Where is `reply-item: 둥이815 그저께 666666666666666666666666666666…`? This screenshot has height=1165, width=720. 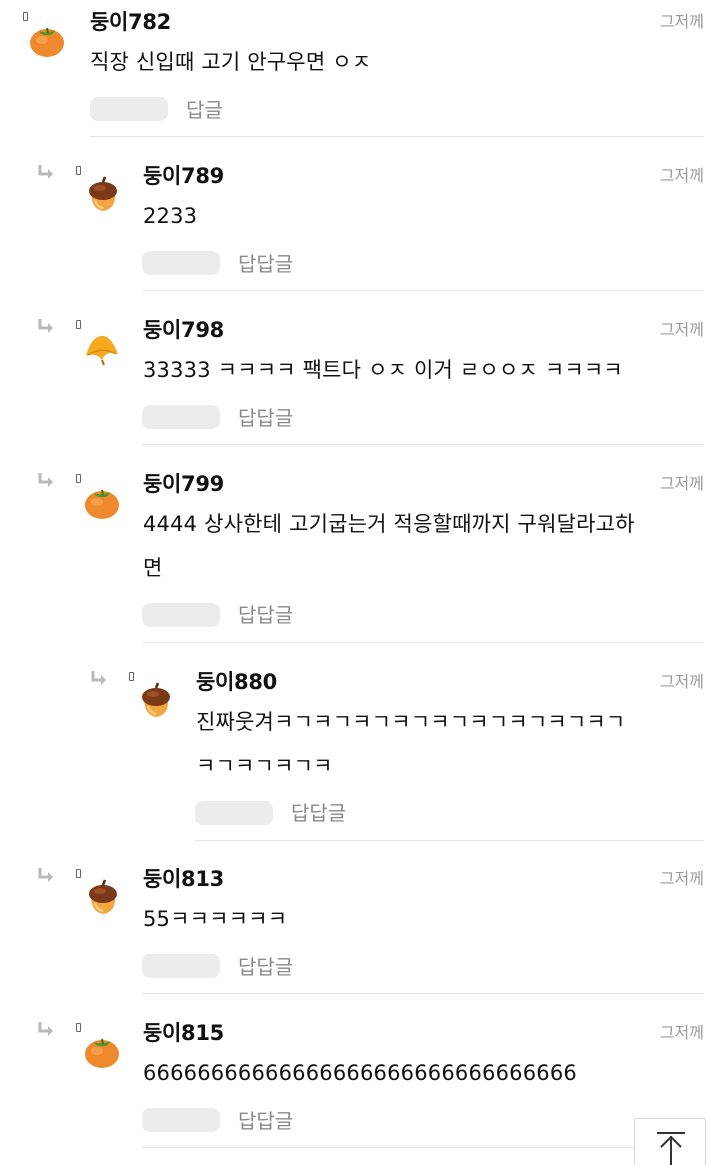
reply-item: 둥이815 그저께 666666666666666666666666666666… is located at coordinates (360, 1081).